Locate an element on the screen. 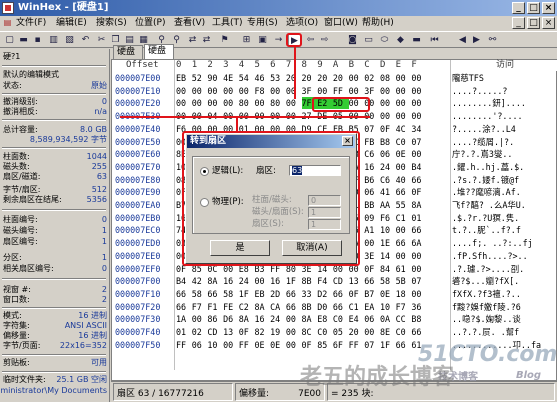  hex-byte: 85 is located at coordinates (325, 345).